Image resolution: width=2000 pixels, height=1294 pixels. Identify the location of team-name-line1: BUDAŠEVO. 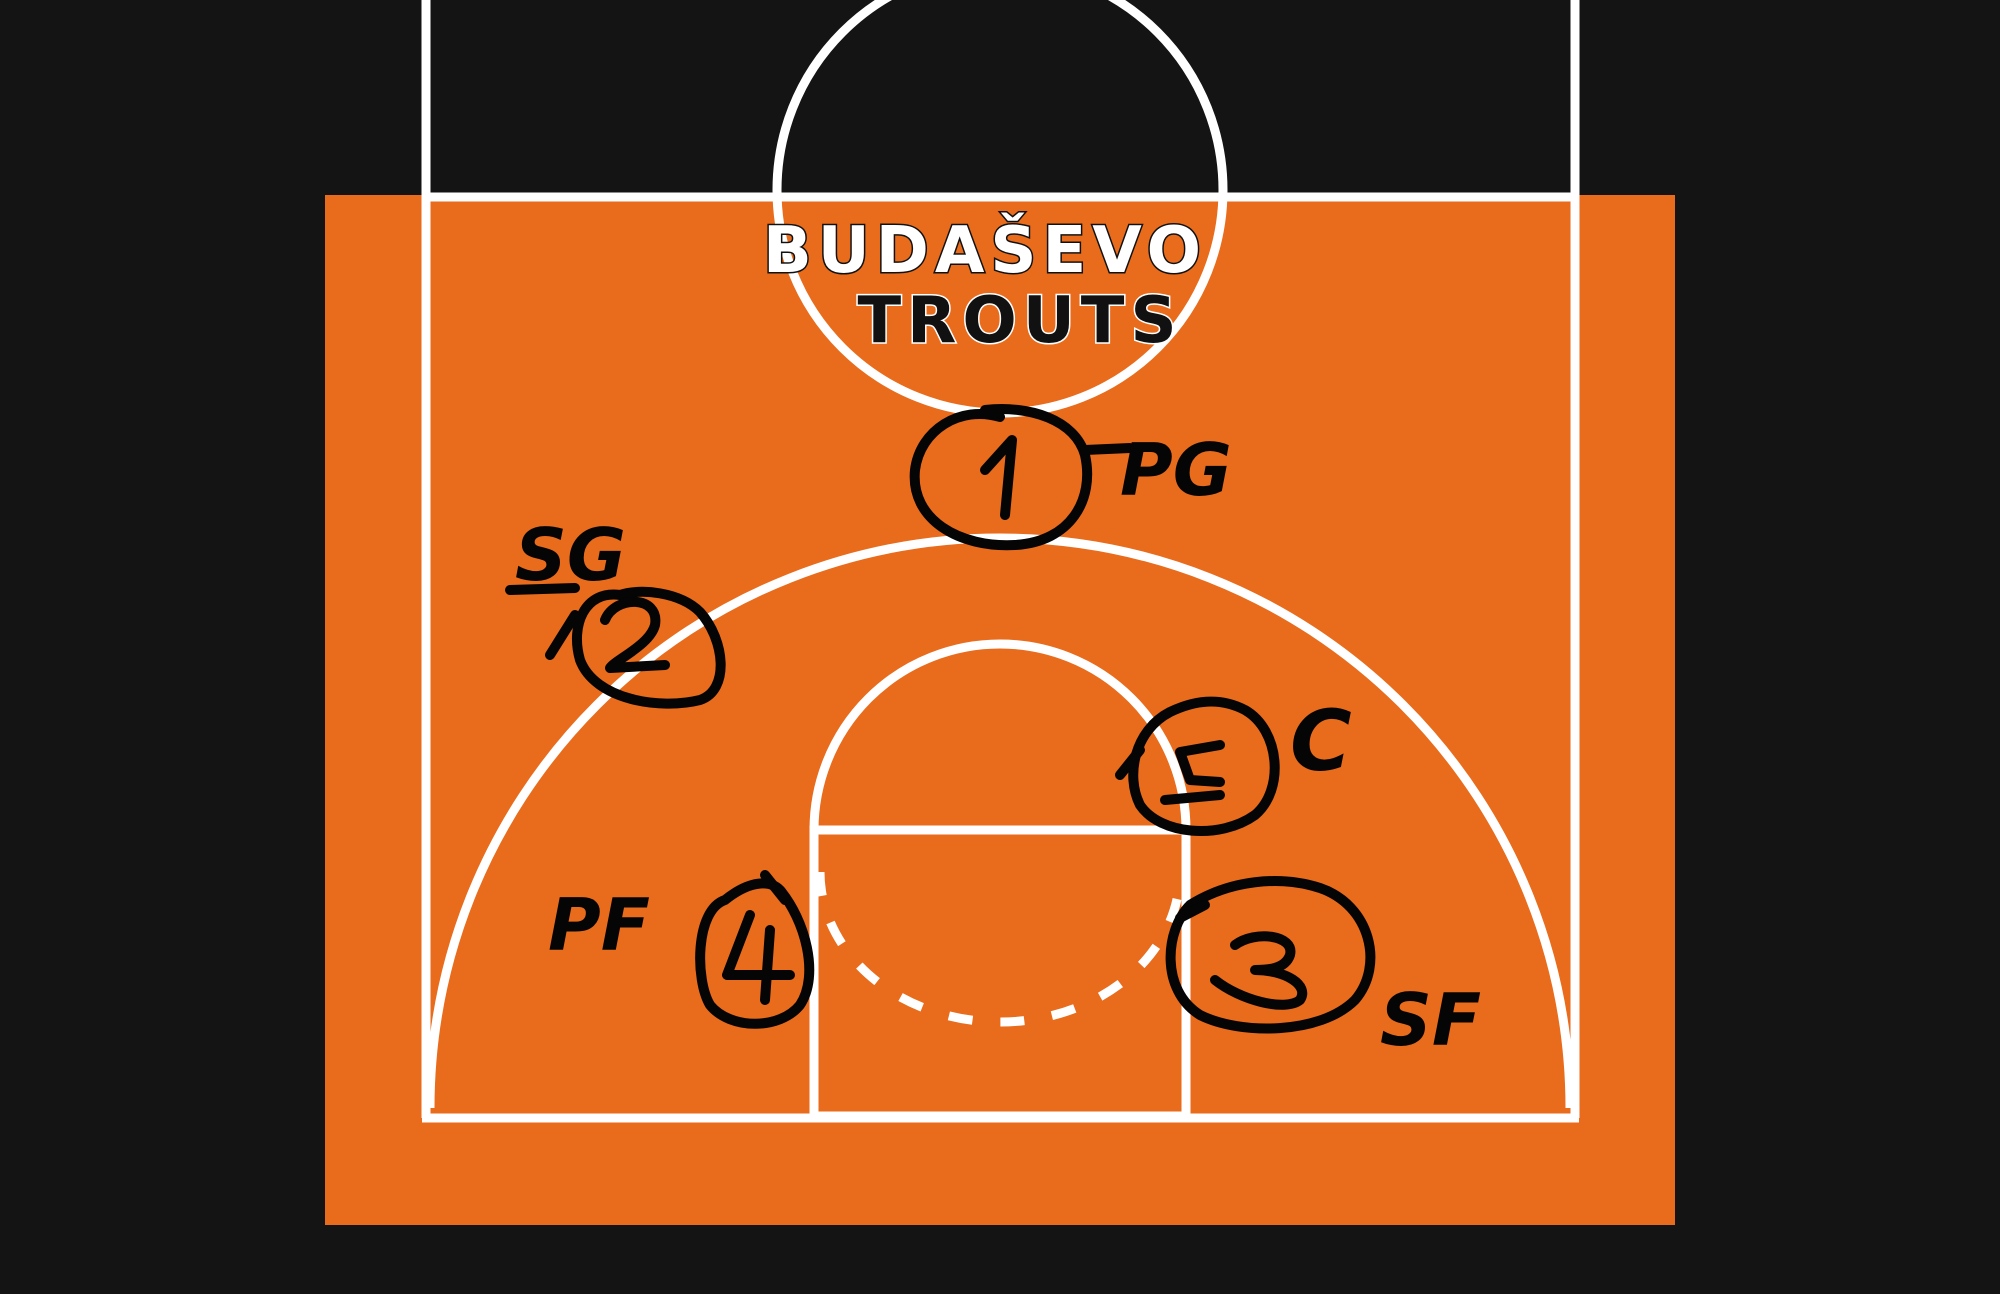
(985, 250).